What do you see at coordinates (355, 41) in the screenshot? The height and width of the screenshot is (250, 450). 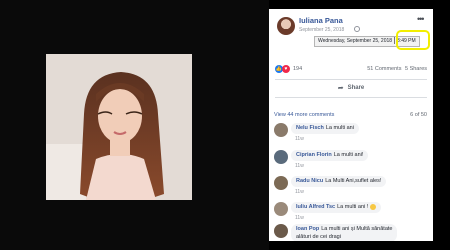 I see `tooltip-date: Wednesday, September 25, 2018` at bounding box center [355, 41].